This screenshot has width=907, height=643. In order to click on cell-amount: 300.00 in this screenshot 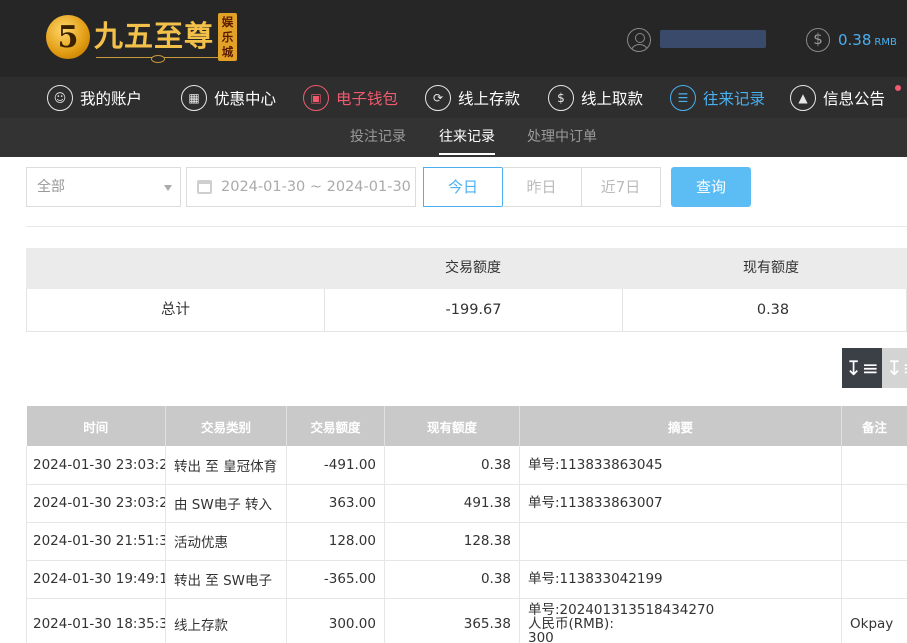, I will do `click(335, 620)`.